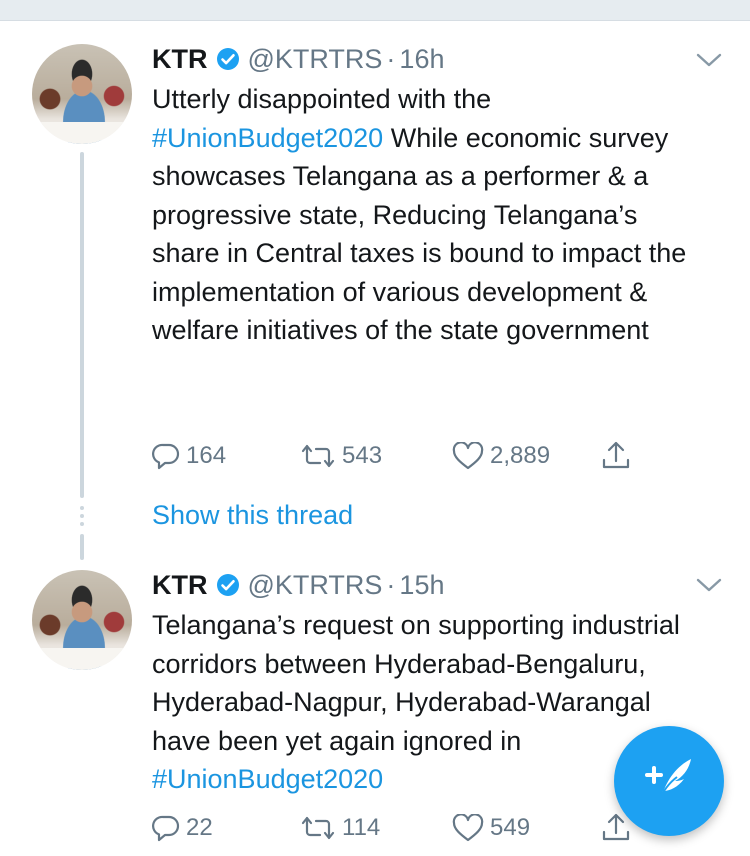 The width and height of the screenshot is (750, 856). I want to click on compose-tweet-button, so click(669, 781).